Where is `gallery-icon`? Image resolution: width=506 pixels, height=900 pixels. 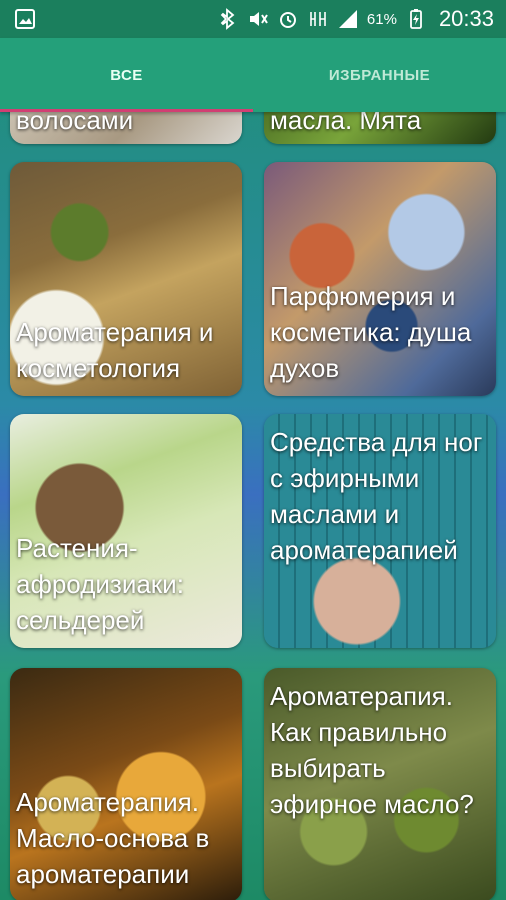 gallery-icon is located at coordinates (25, 22).